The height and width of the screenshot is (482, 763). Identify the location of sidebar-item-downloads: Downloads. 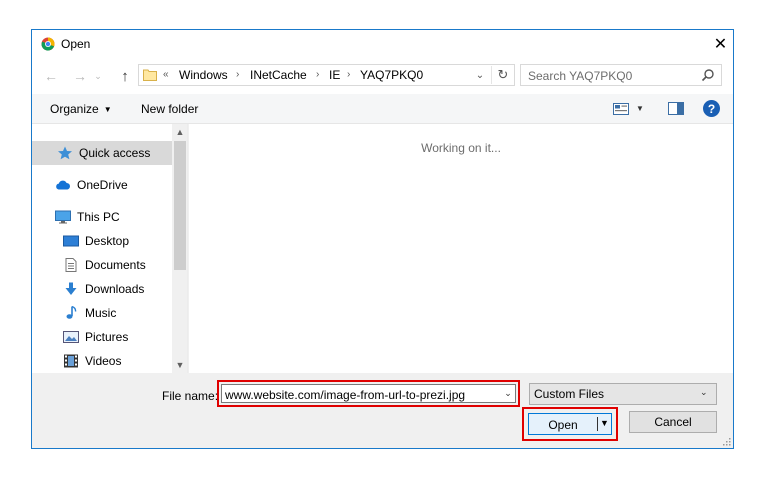
(102, 289).